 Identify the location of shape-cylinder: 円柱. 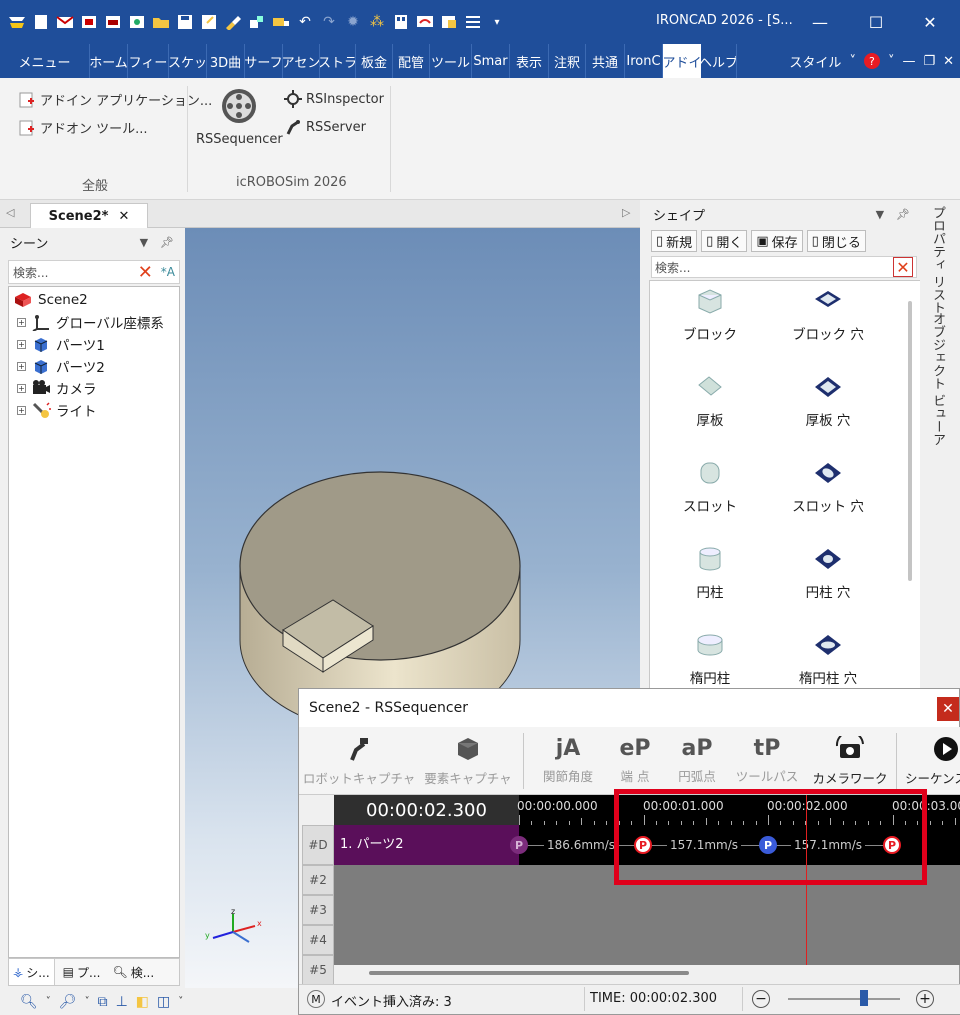
(710, 573).